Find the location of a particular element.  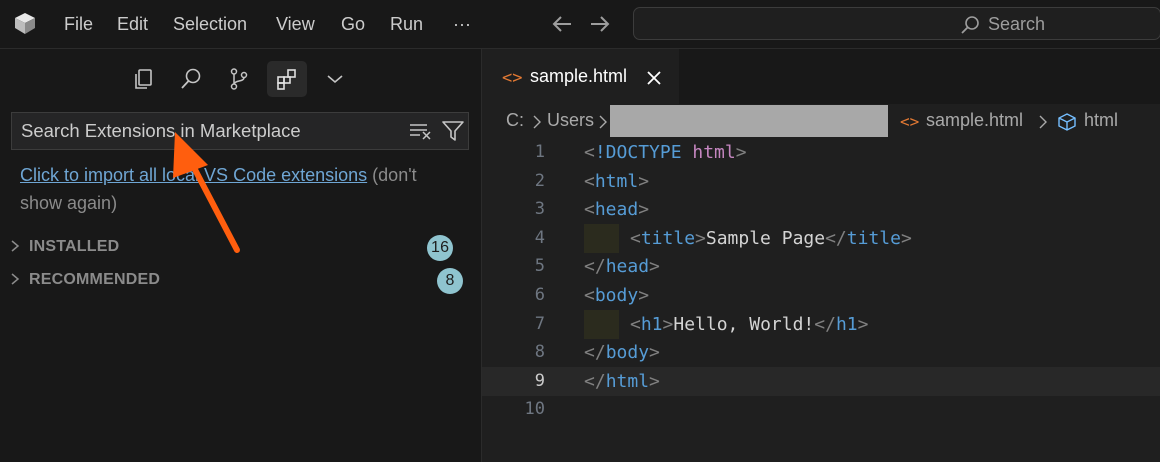

section-recommended-label: RECOMMENDED is located at coordinates (95, 279).